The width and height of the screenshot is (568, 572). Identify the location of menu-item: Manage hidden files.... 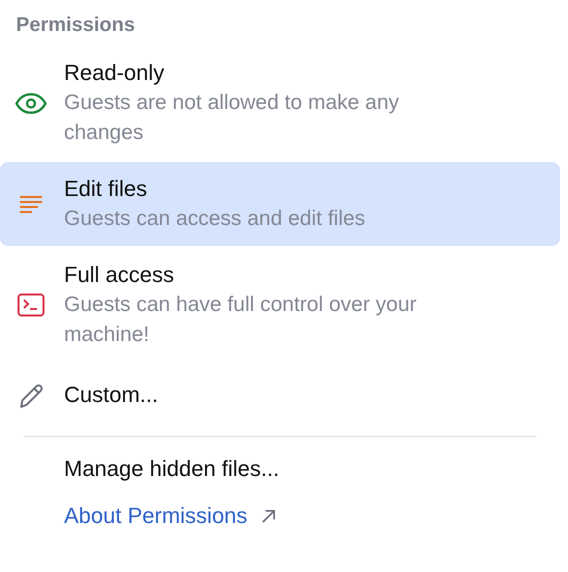
(140, 469).